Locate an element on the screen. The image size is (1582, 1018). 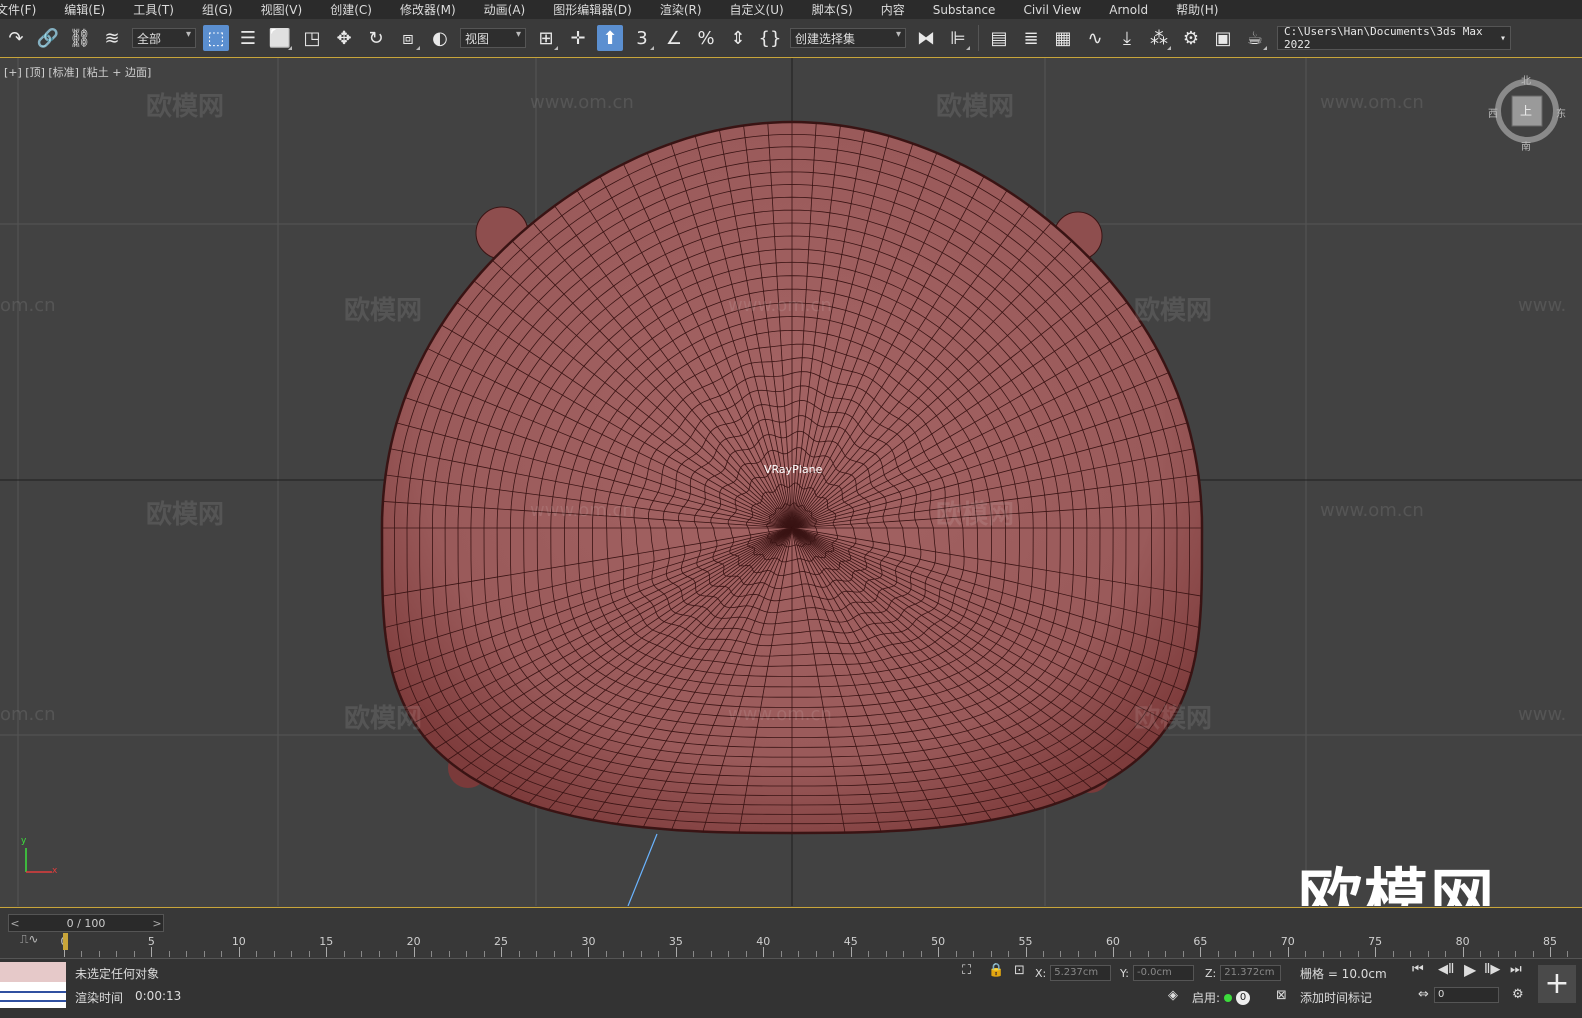
menu-item: 自定义(U) is located at coordinates (757, 9).